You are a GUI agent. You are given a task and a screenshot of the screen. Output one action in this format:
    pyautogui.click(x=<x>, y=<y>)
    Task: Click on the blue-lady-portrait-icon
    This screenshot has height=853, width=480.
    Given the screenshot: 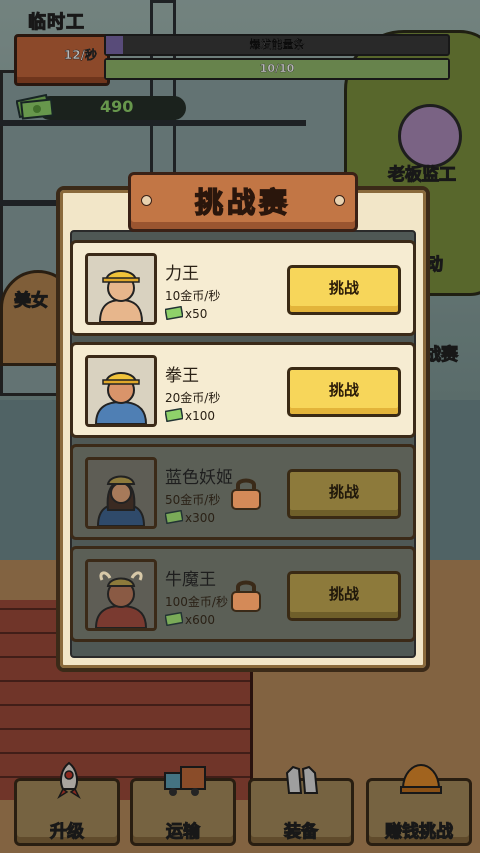 What is the action you would take?
    pyautogui.click(x=121, y=493)
    